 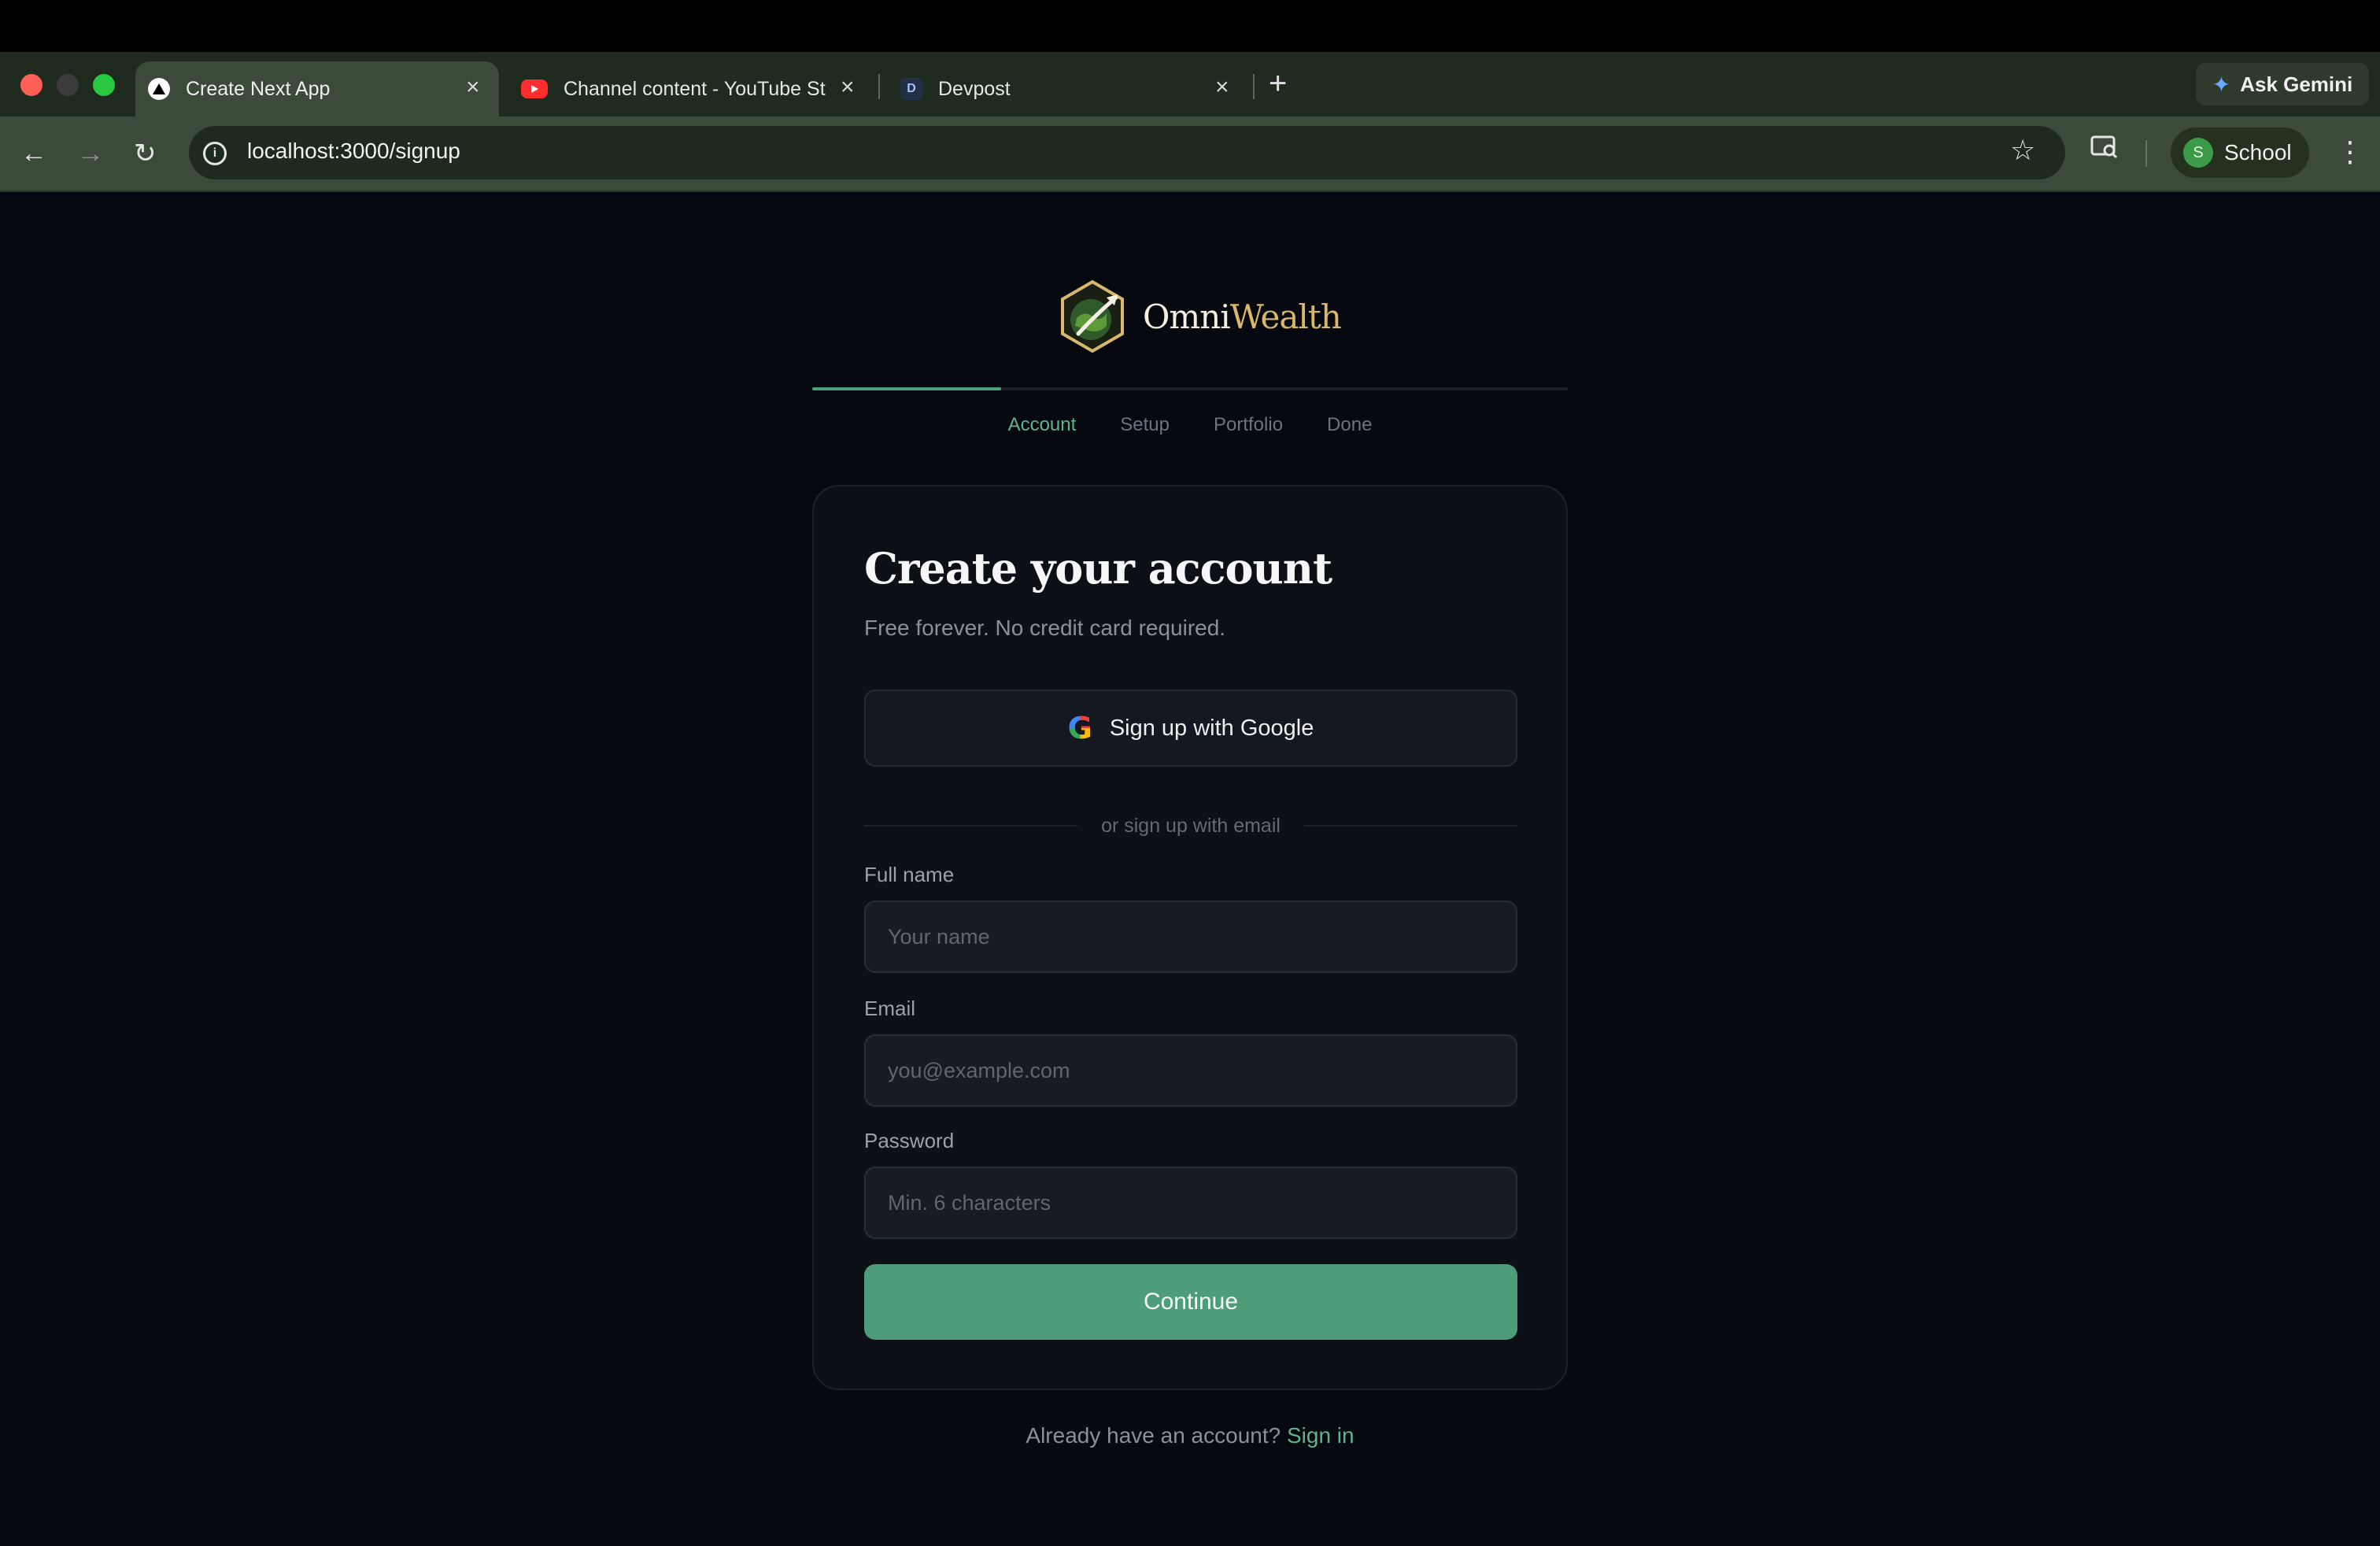 I want to click on signin-prompt: Already have an account? Sign in, so click(x=1190, y=1435).